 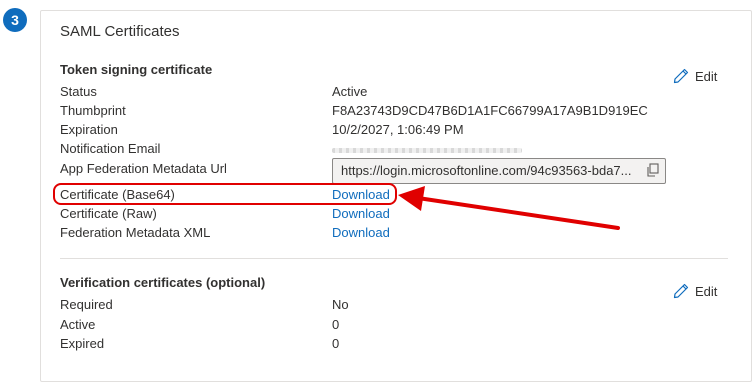 I want to click on metadata-url-label: App Federation Metadata Url, so click(x=143, y=168).